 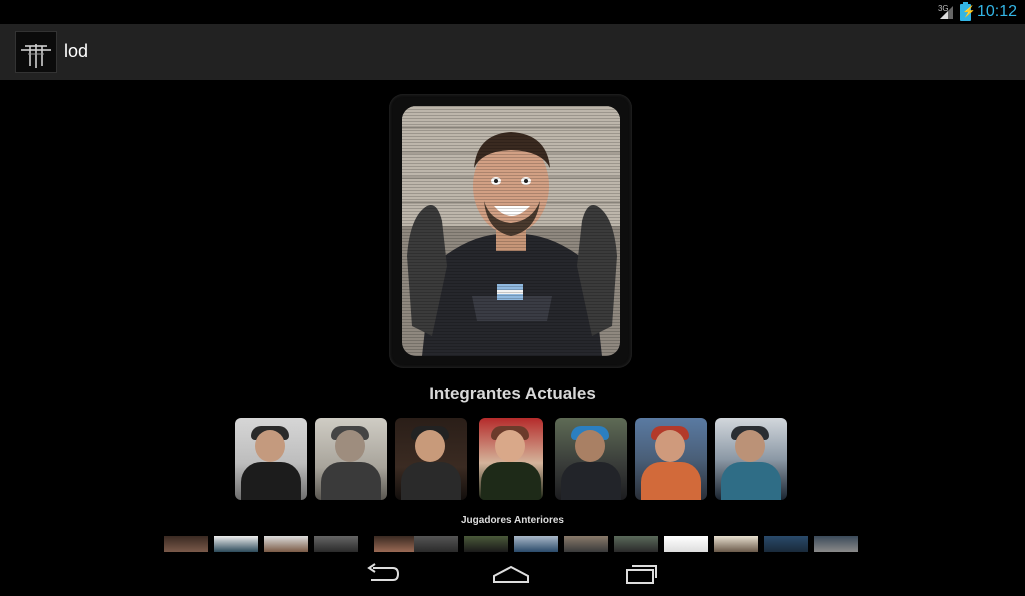 I want to click on current-members-row, so click(x=515, y=460).